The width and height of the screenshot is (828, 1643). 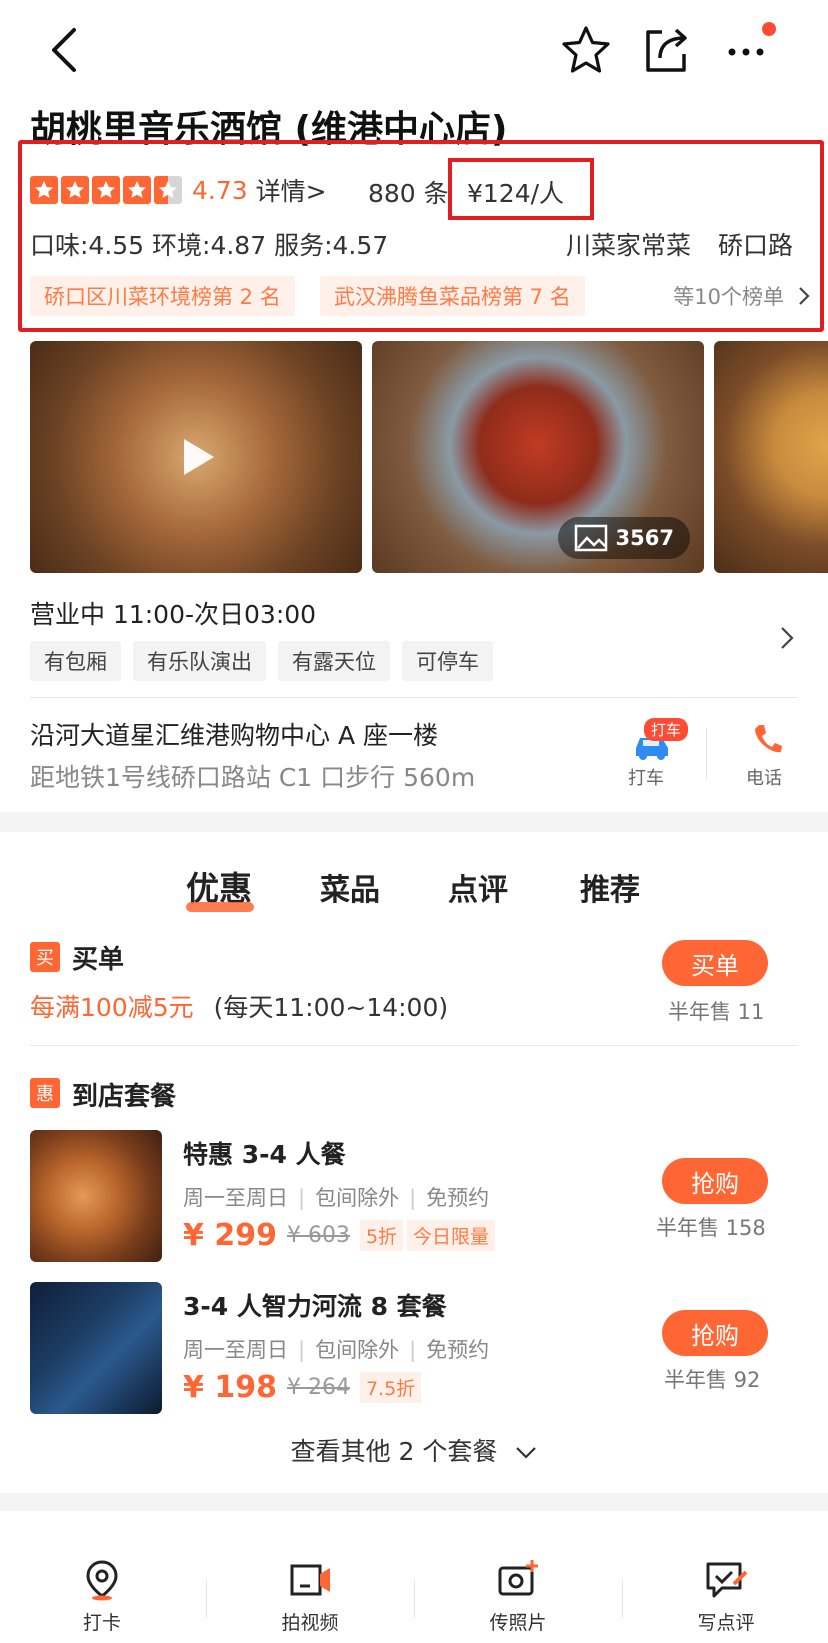 What do you see at coordinates (264, 1153) in the screenshot?
I see `deal-title: 特惠 3-4 人餐` at bounding box center [264, 1153].